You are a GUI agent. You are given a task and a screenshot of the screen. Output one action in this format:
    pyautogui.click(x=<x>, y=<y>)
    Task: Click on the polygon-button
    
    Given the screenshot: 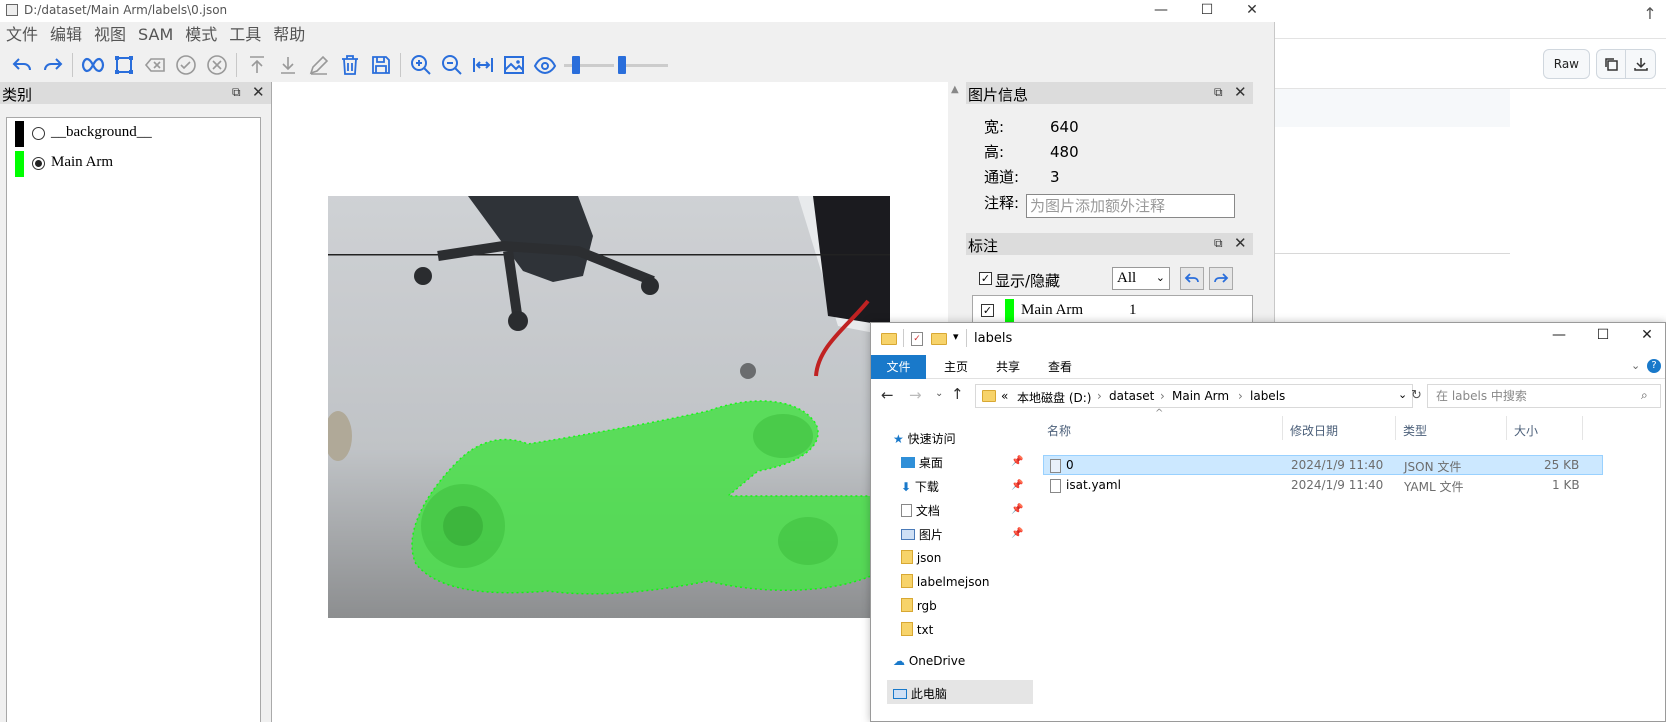 What is the action you would take?
    pyautogui.click(x=123, y=65)
    